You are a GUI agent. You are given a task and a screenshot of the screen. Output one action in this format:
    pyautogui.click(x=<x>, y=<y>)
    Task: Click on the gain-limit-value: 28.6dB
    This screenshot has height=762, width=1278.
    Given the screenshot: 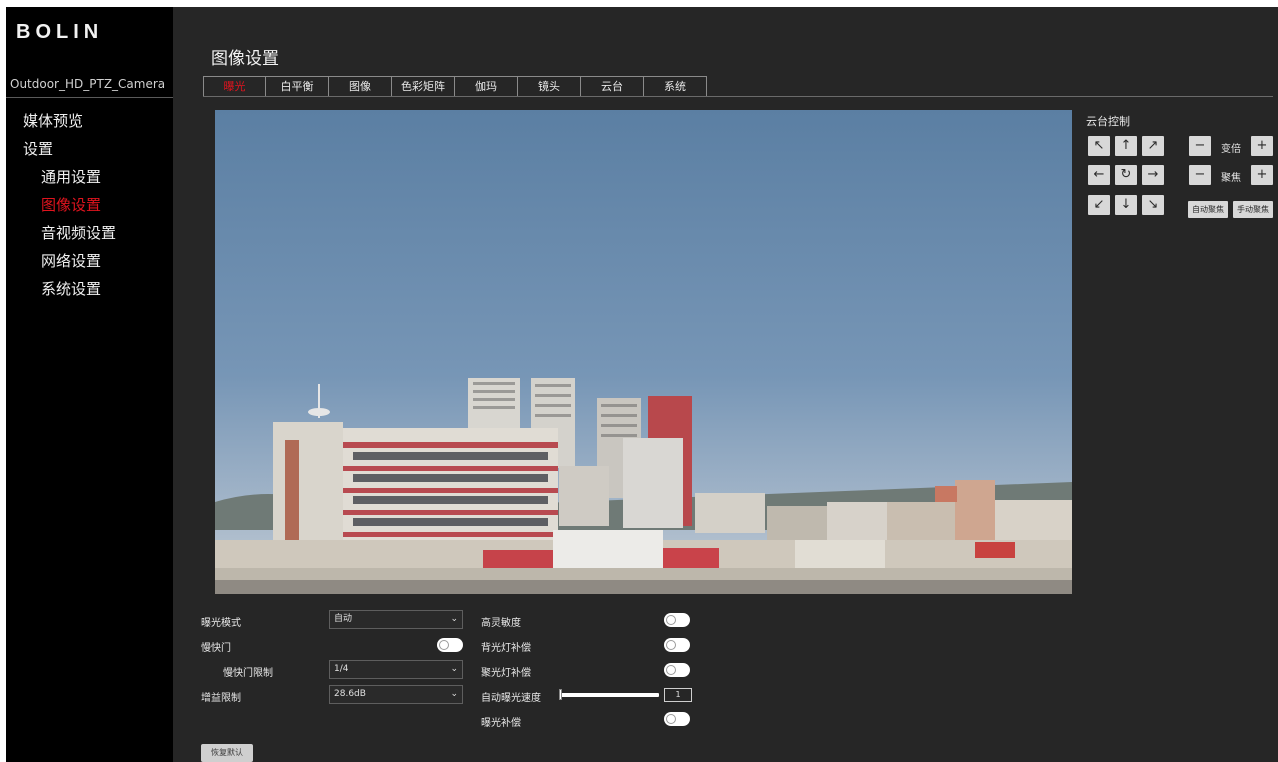 What is the action you would take?
    pyautogui.click(x=350, y=694)
    